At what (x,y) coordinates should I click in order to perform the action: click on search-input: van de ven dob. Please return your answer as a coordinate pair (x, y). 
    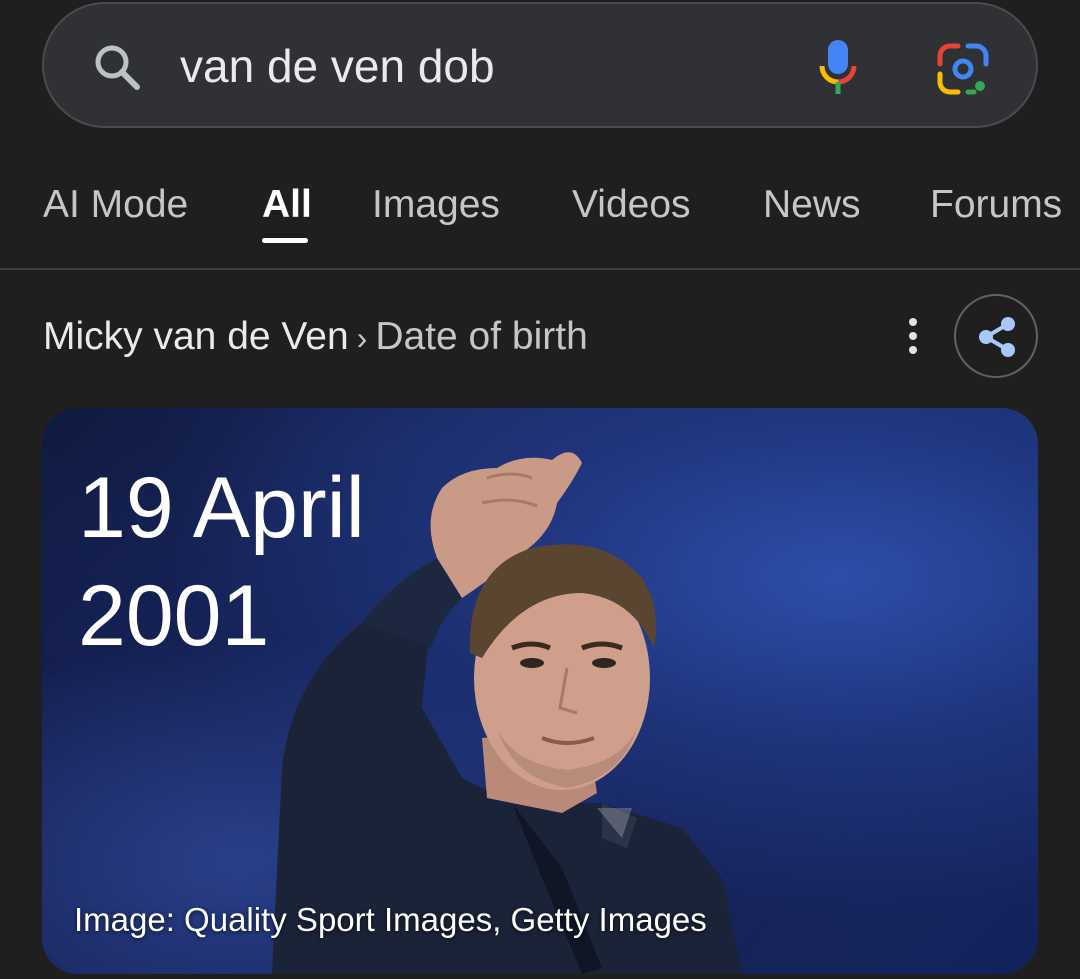
    Looking at the image, I should click on (337, 66).